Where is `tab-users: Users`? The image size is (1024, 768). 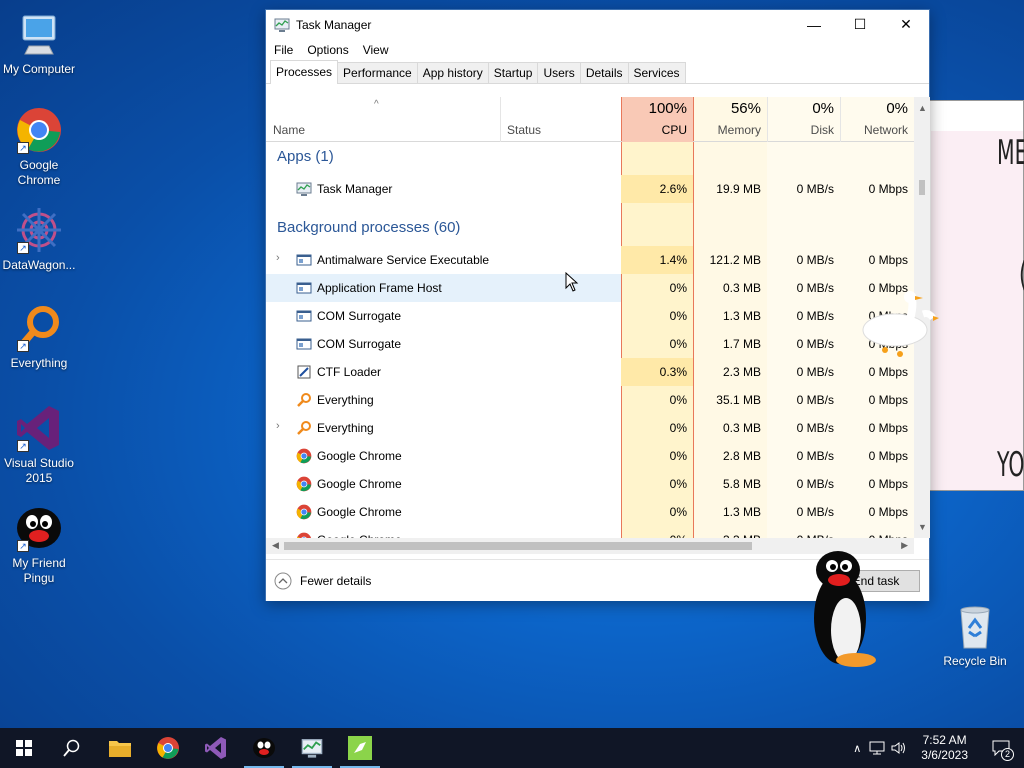 tab-users: Users is located at coordinates (559, 72).